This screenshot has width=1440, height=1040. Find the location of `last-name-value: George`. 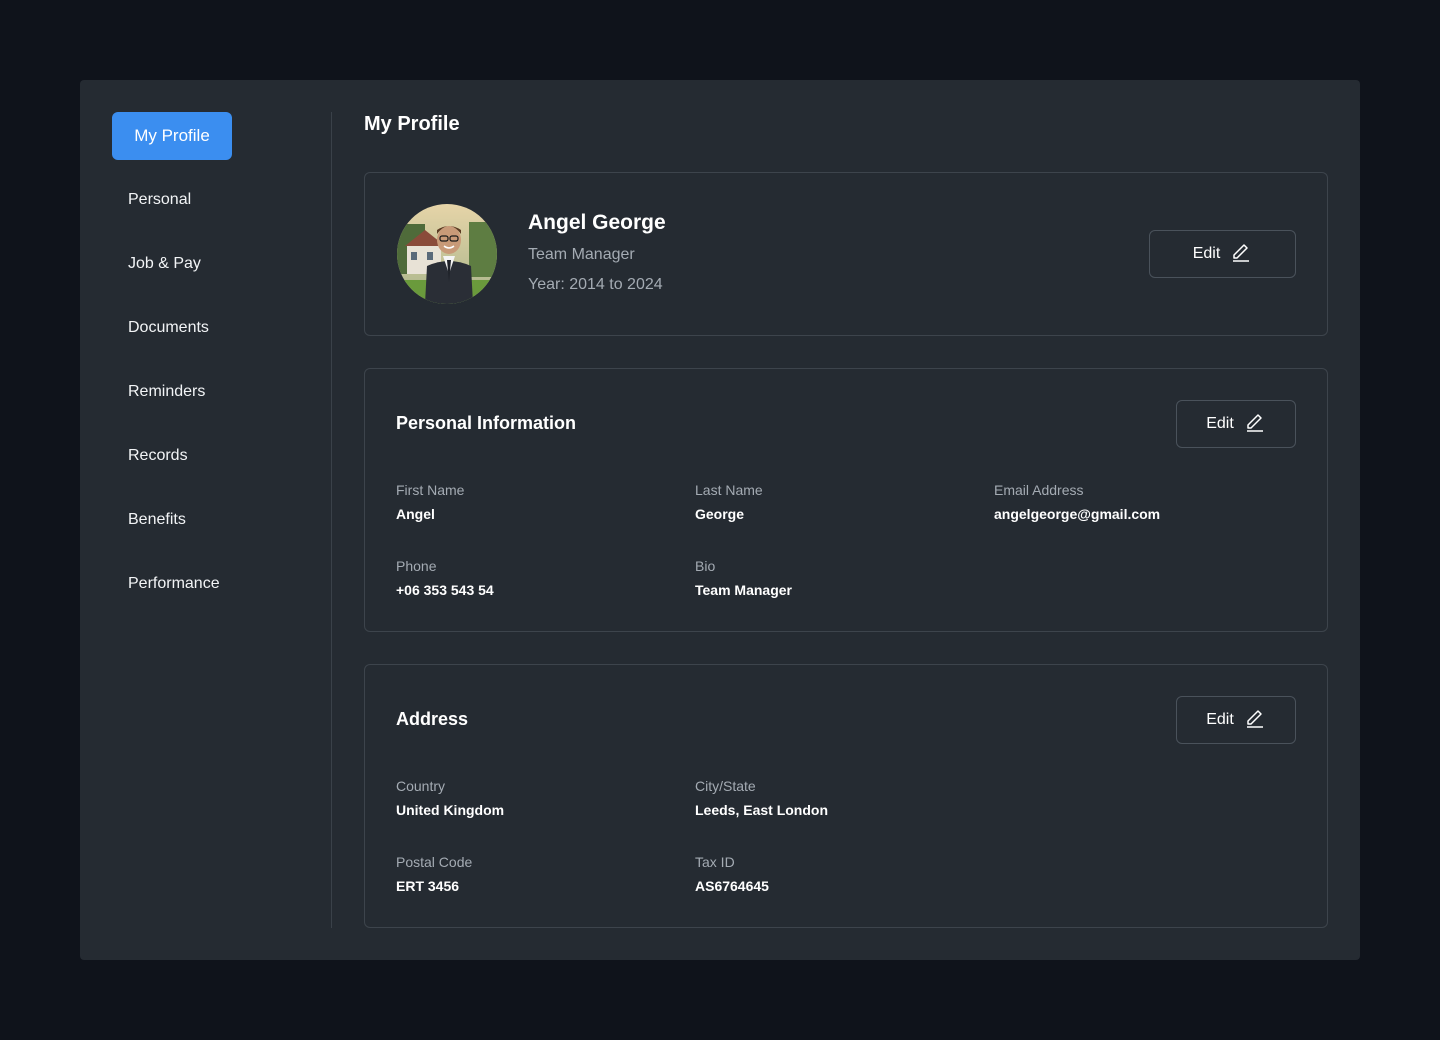

last-name-value: George is located at coordinates (720, 514).